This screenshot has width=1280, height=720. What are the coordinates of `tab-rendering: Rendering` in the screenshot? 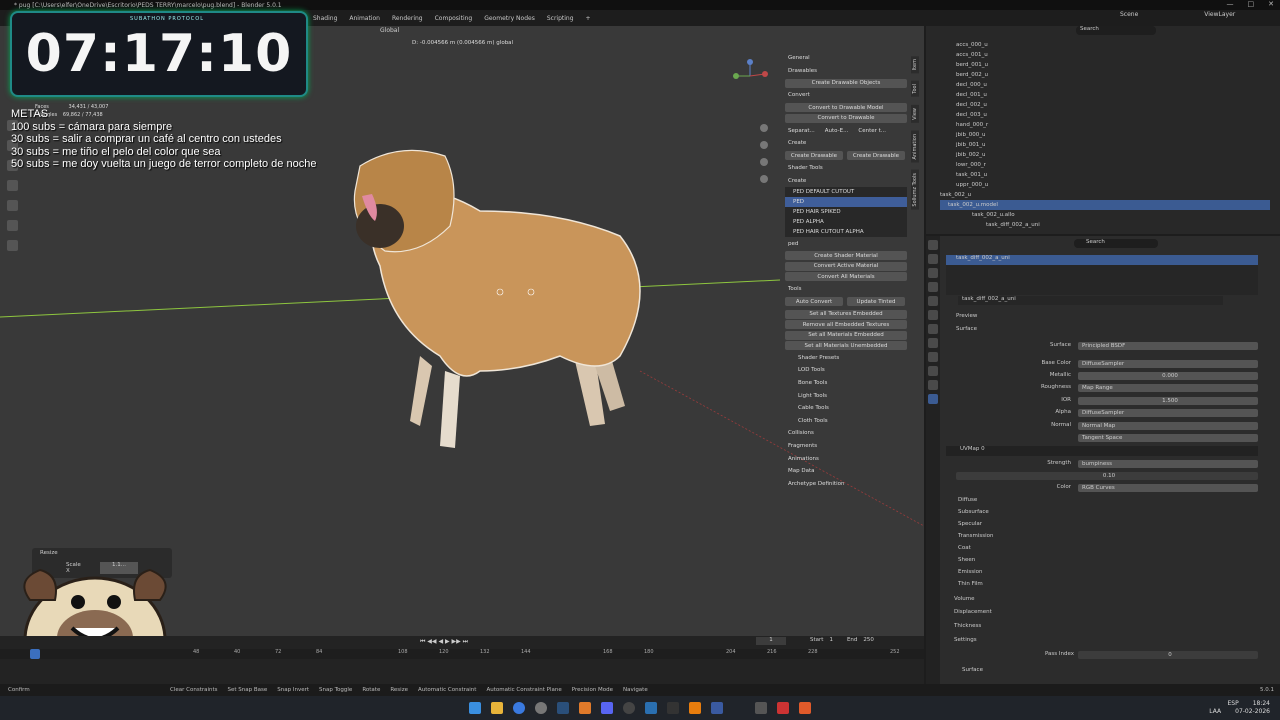 It's located at (407, 18).